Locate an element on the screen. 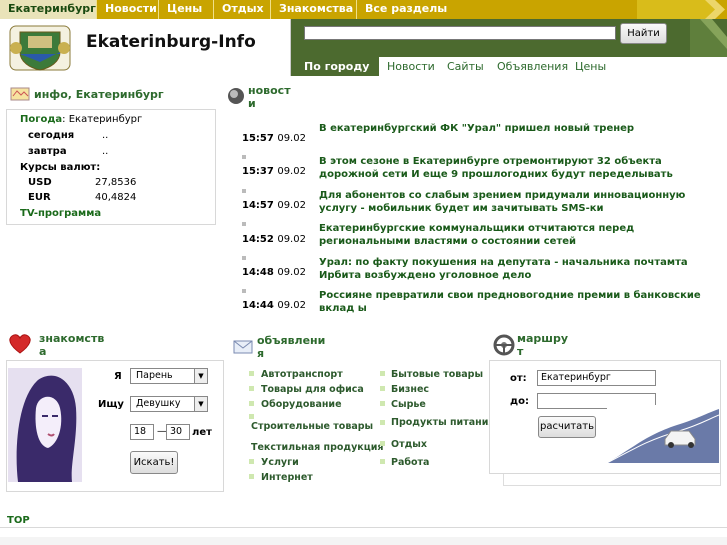  info-title: инфо, Екатеринбург is located at coordinates (99, 94).